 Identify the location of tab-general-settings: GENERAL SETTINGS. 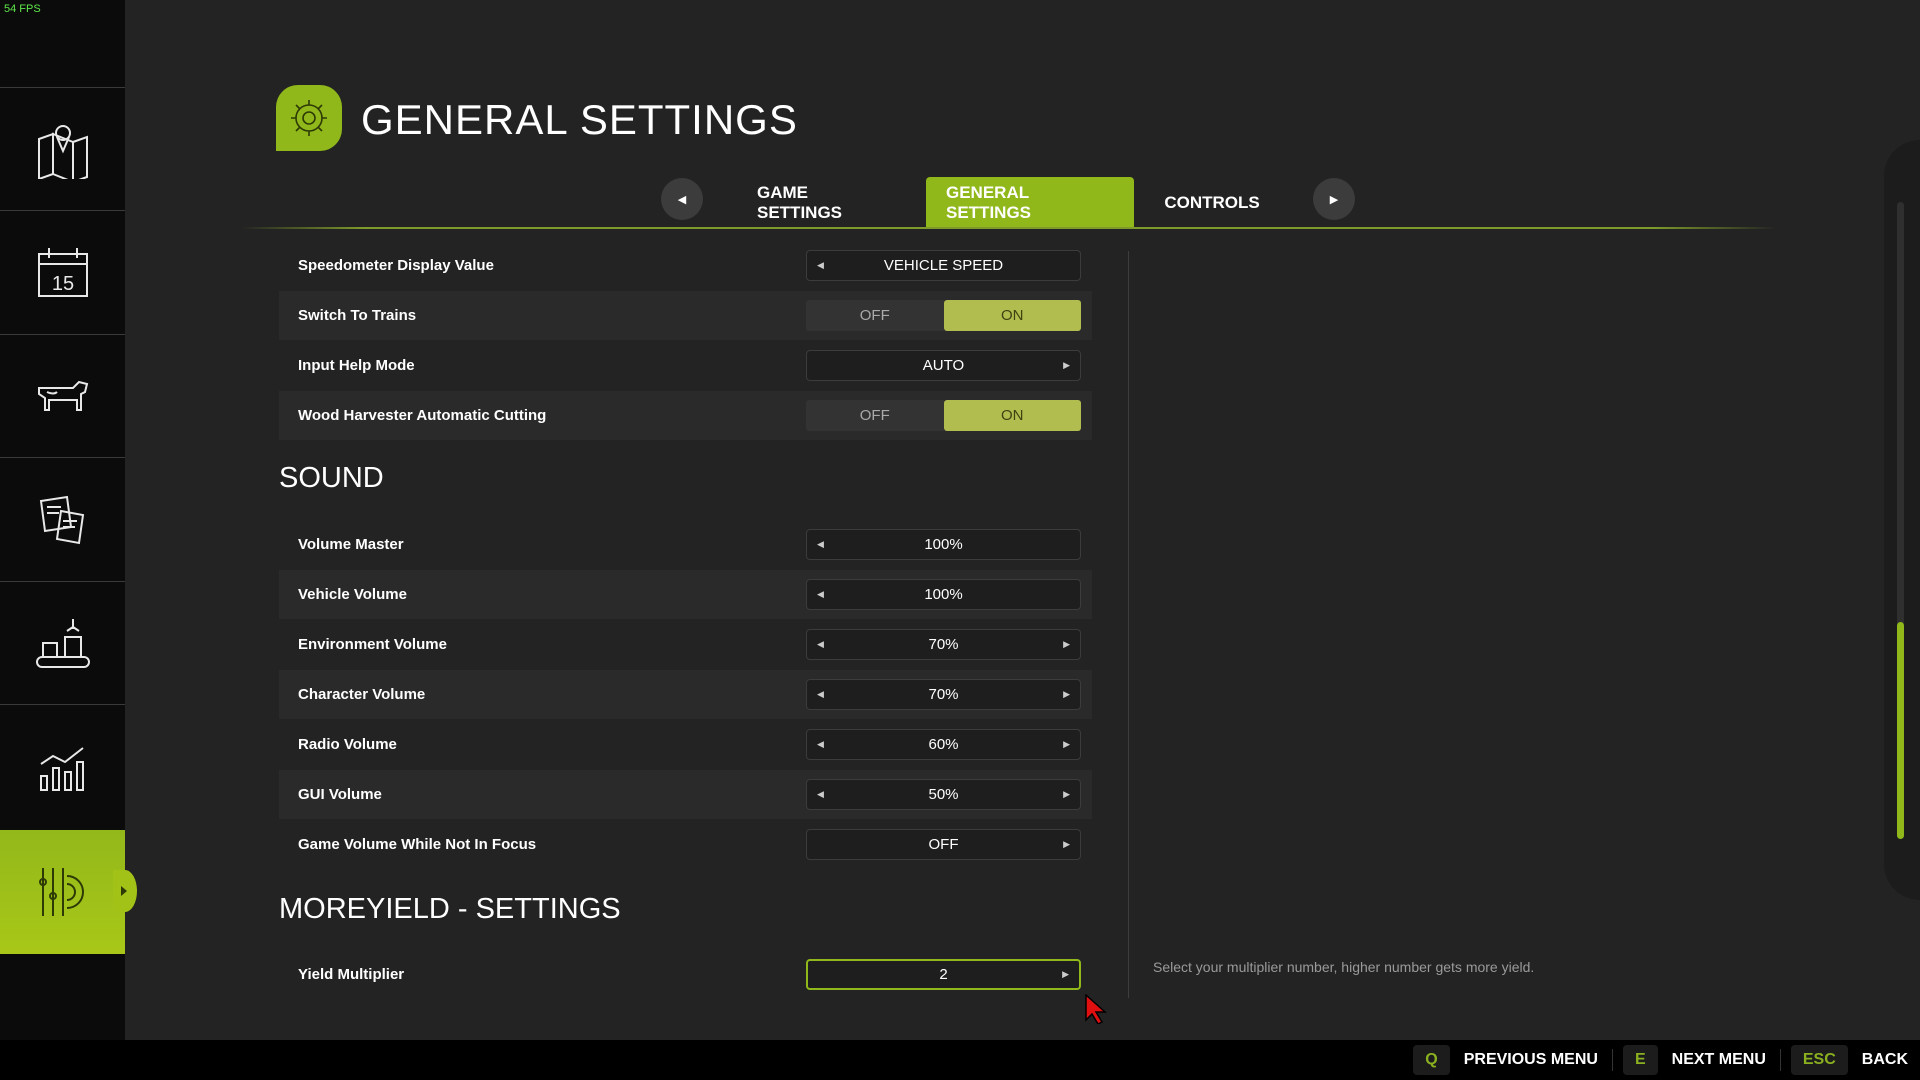
(1030, 202).